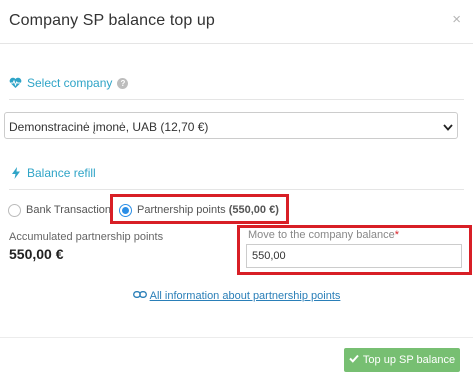 This screenshot has width=473, height=380. I want to click on top-up-button-label: Top up SP balance, so click(409, 360).